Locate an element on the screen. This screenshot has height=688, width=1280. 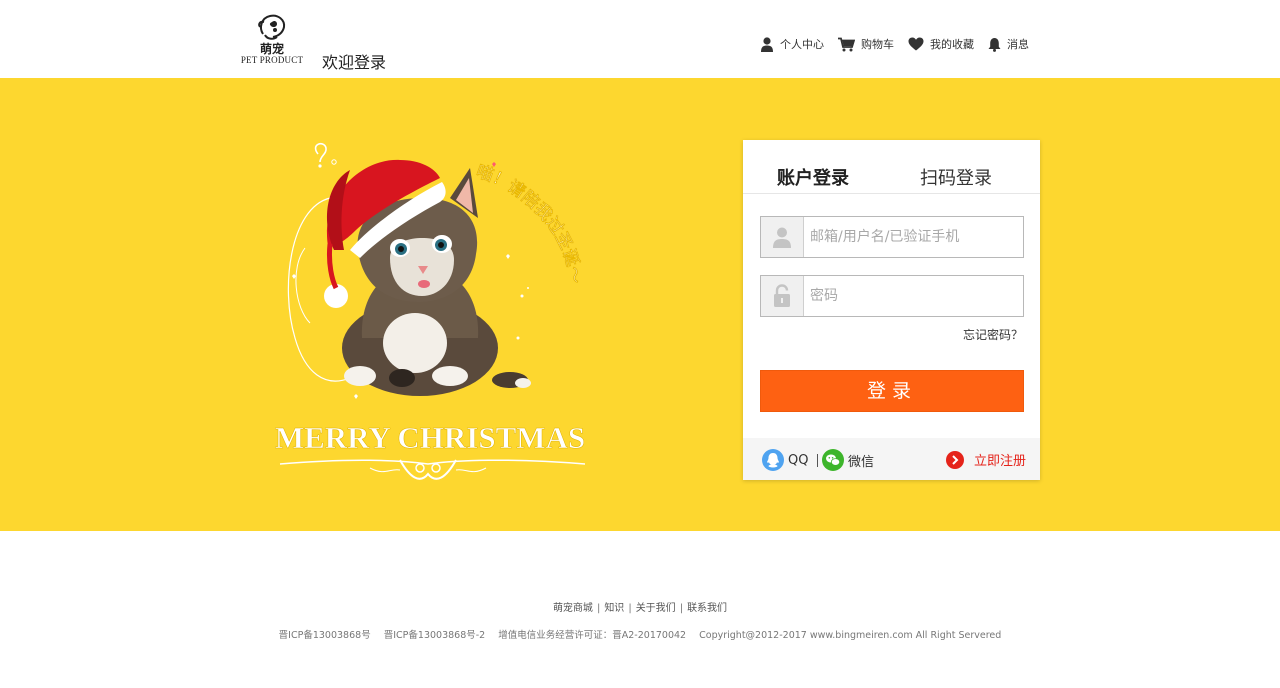
pet-logo-icon is located at coordinates (272, 27).